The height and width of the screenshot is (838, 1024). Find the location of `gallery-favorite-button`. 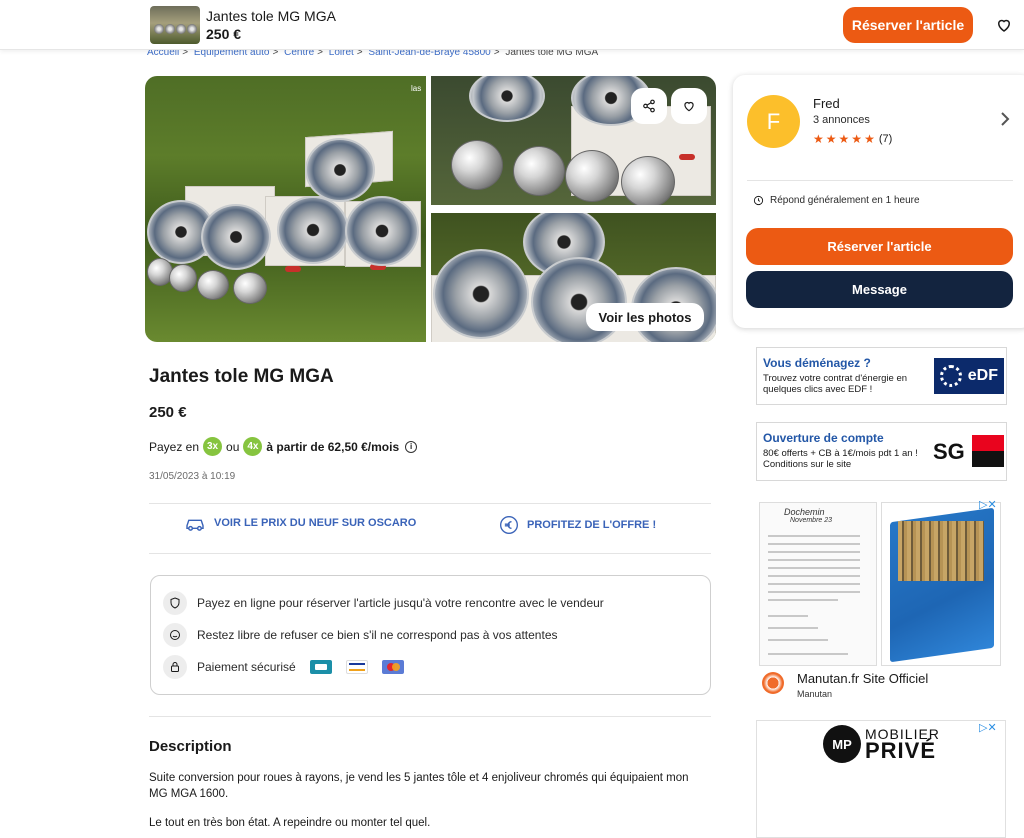

gallery-favorite-button is located at coordinates (689, 106).